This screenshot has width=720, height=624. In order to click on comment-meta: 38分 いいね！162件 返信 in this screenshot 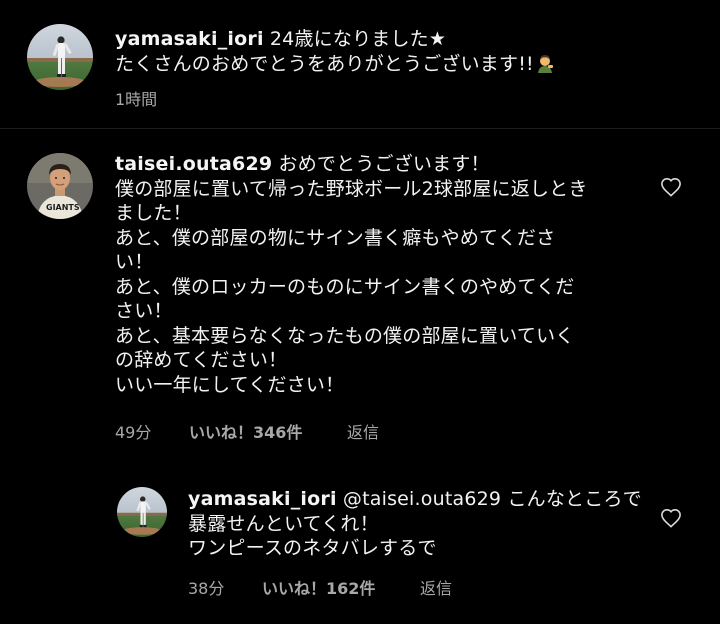, I will do `click(320, 587)`.